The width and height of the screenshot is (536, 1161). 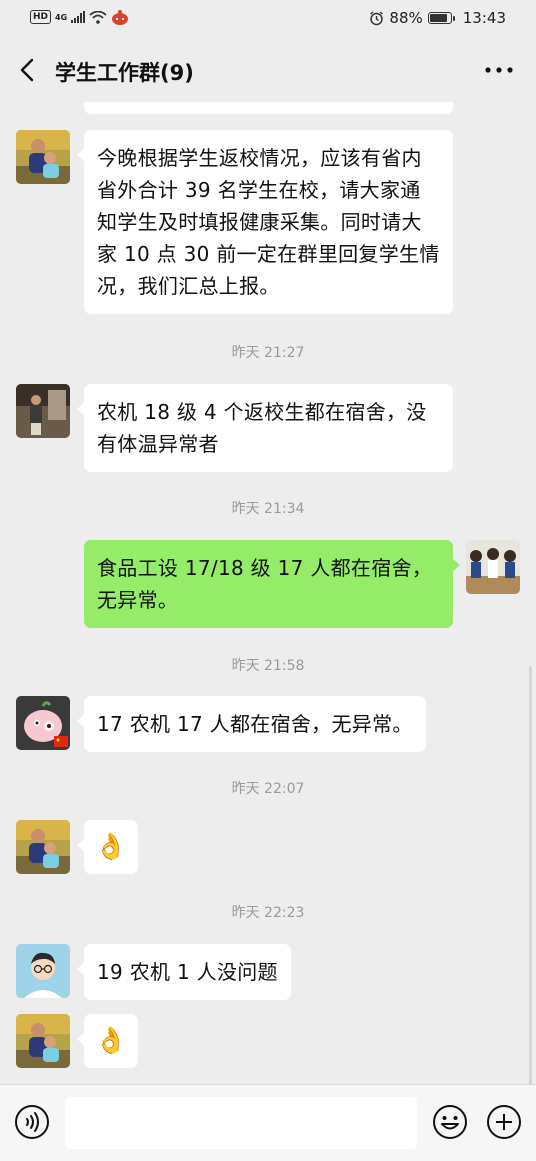 I want to click on avatar-cartoon-pig, so click(x=43, y=723).